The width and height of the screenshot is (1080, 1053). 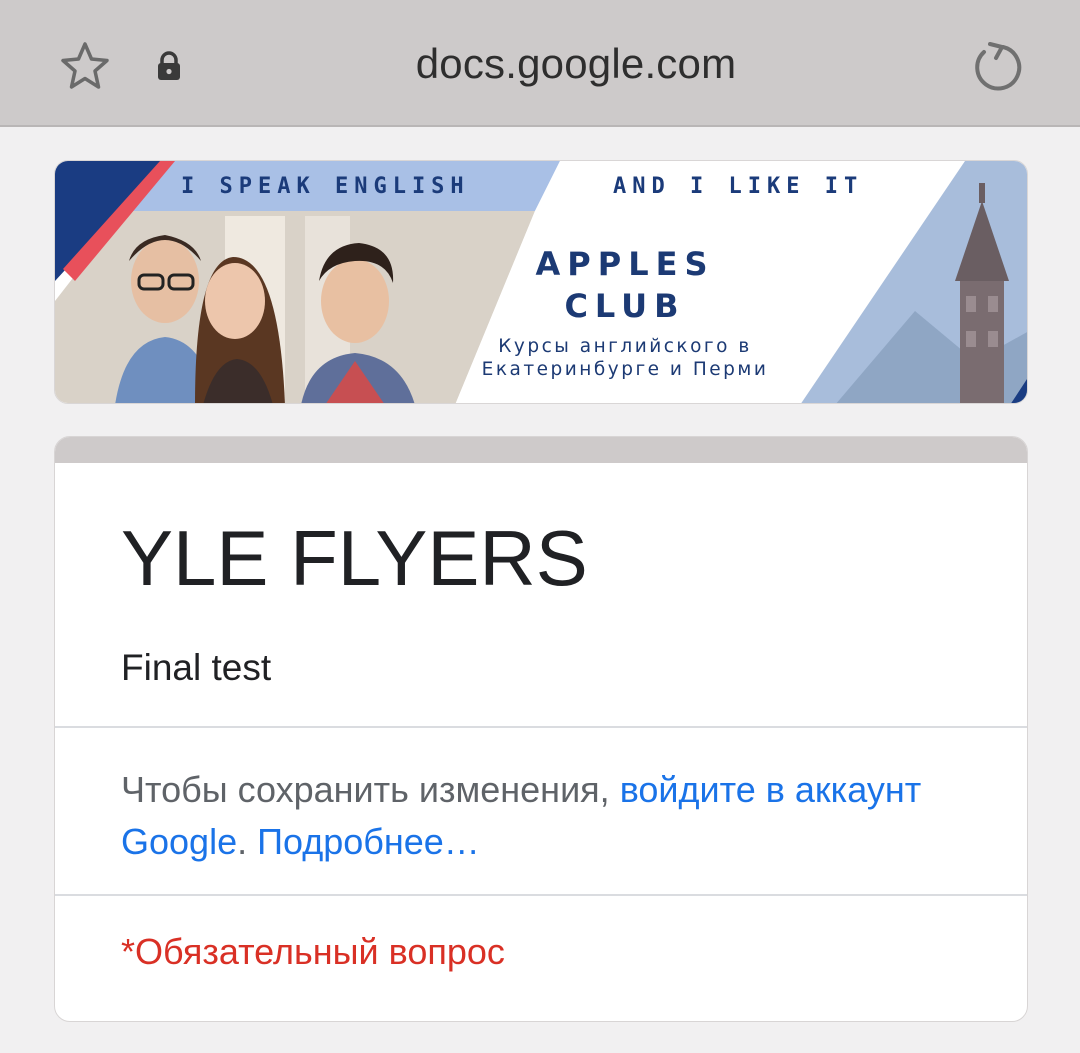 I want to click on signin-prefix: Чтобы сохранить изменения,, so click(x=370, y=789).